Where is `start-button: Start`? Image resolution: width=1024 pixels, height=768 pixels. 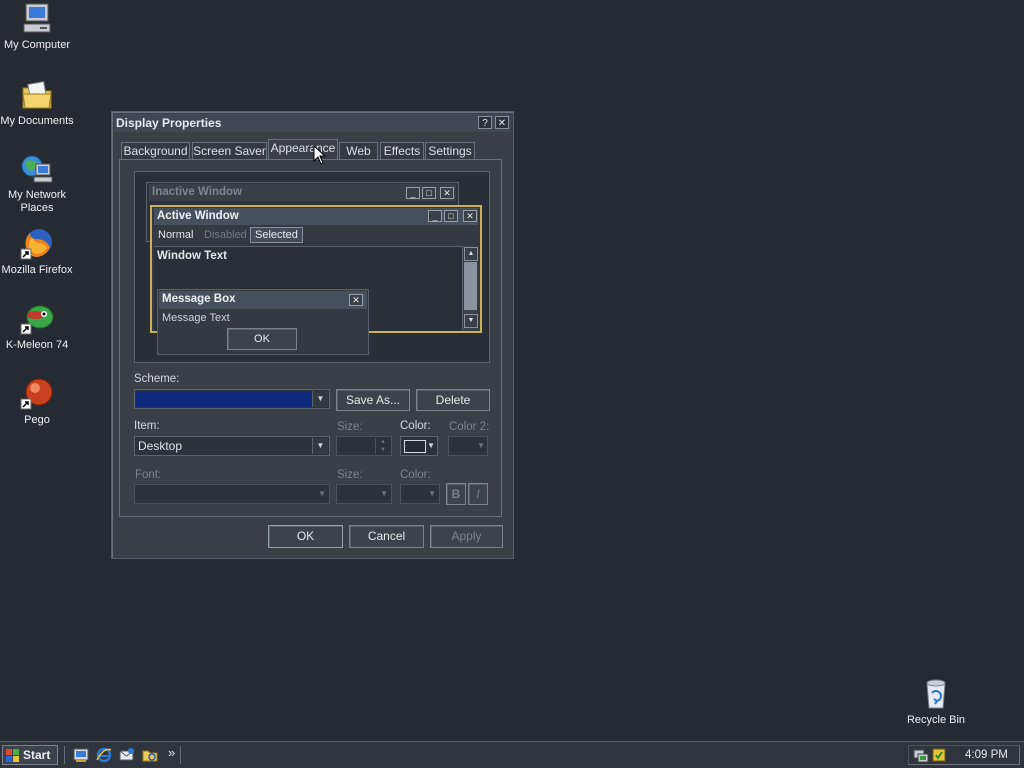 start-button: Start is located at coordinates (30, 755).